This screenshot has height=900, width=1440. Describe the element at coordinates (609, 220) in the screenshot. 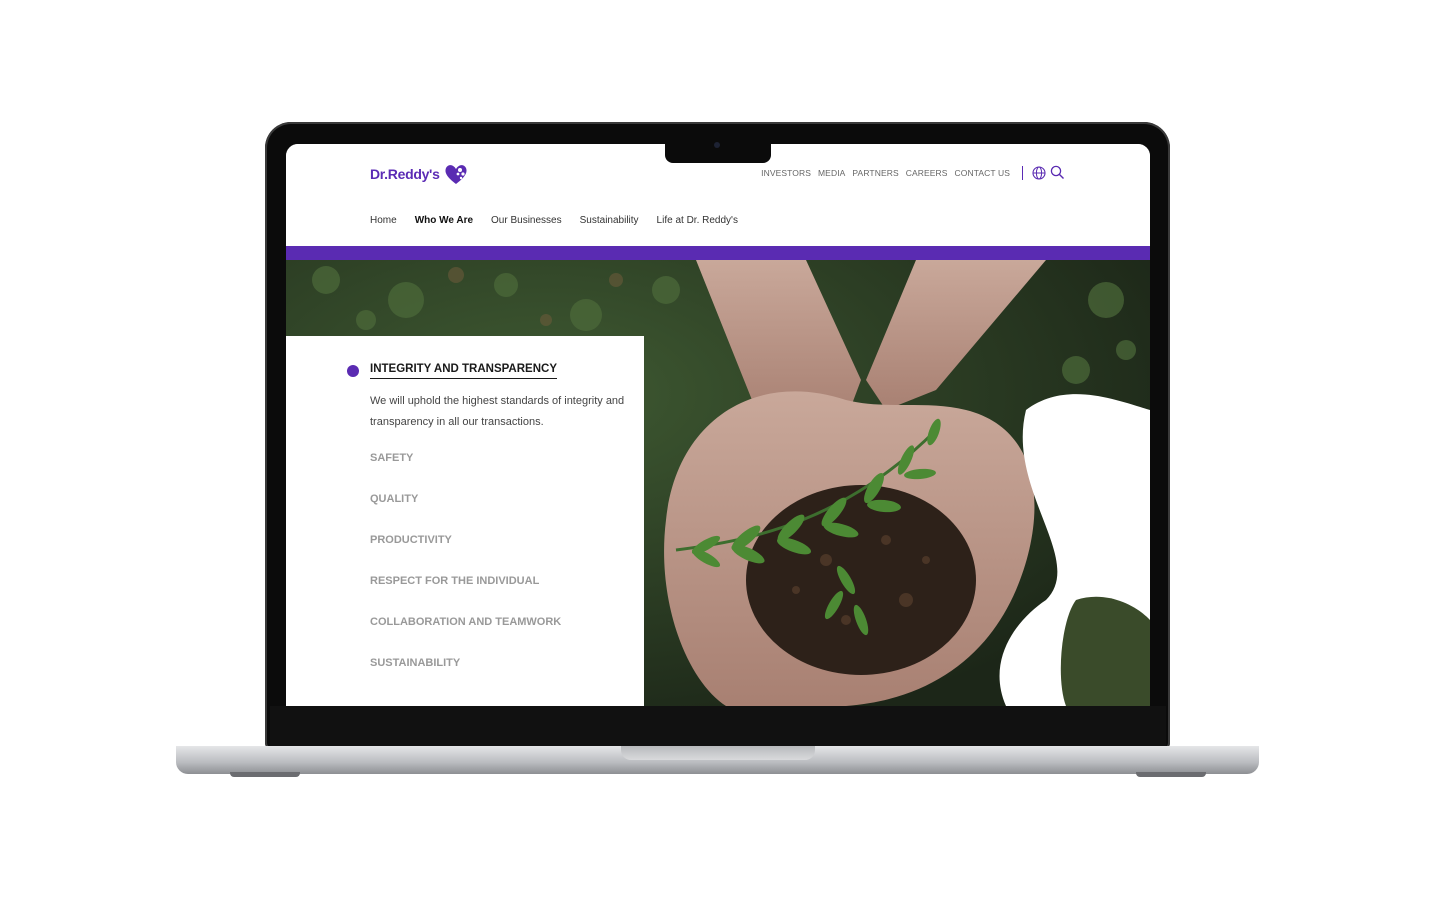

I see `nav-sustainability: Sustainability` at that location.